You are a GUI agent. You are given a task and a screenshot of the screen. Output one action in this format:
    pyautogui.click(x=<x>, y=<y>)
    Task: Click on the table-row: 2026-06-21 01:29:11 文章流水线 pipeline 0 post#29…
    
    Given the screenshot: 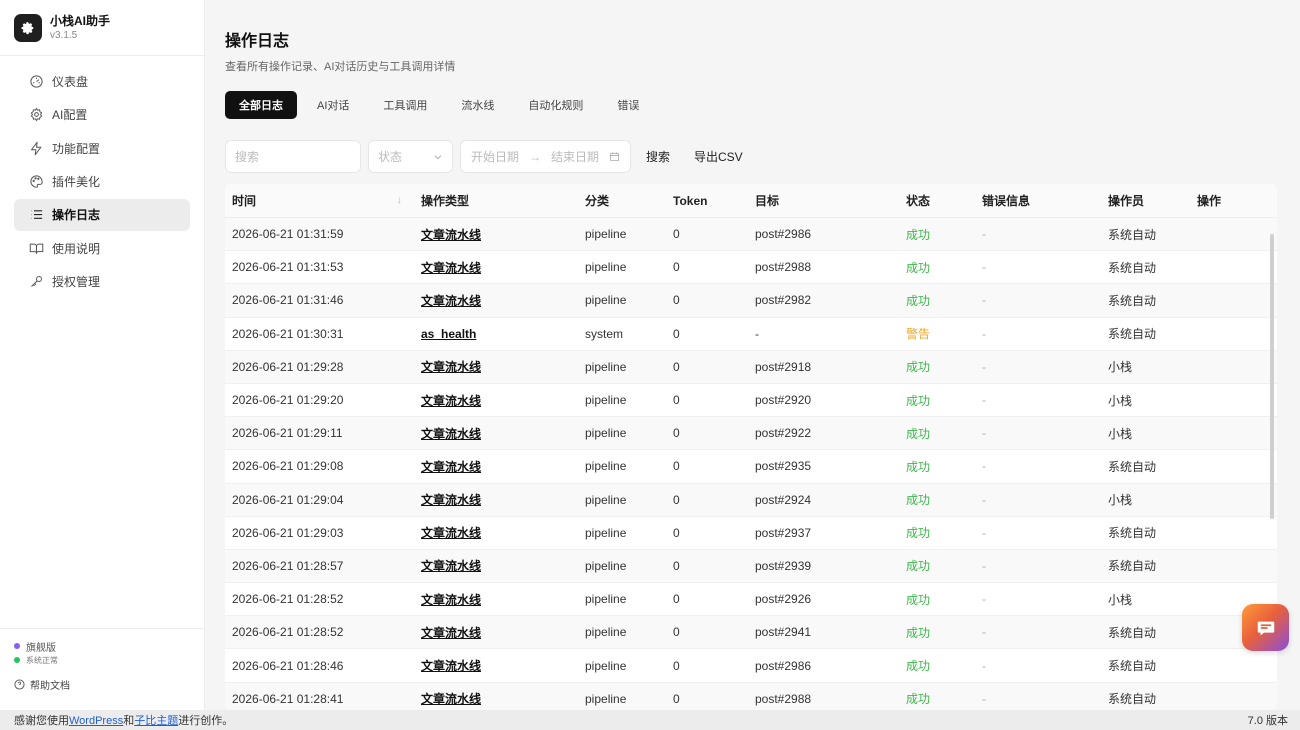 What is the action you would take?
    pyautogui.click(x=751, y=434)
    